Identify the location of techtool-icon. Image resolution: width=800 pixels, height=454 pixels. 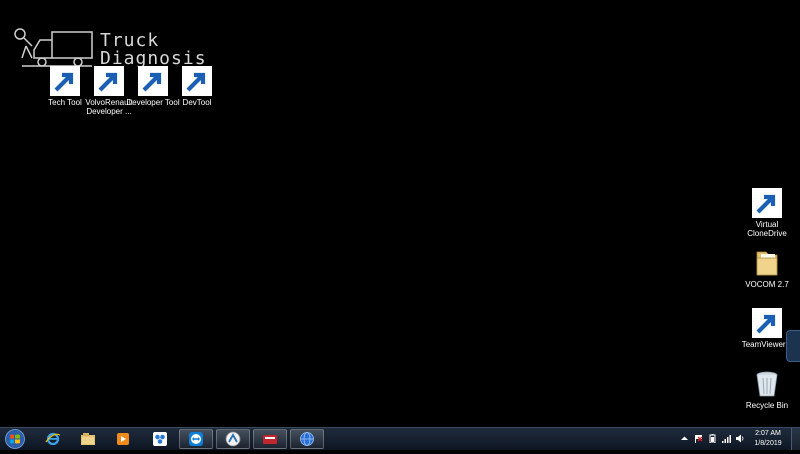
(233, 439).